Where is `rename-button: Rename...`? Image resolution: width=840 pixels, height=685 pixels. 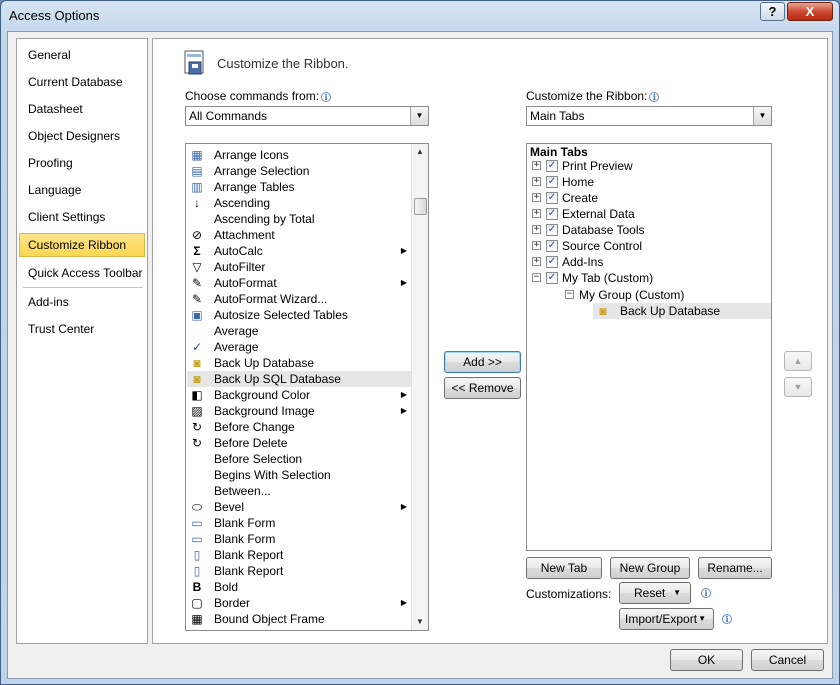
rename-button: Rename... is located at coordinates (735, 568).